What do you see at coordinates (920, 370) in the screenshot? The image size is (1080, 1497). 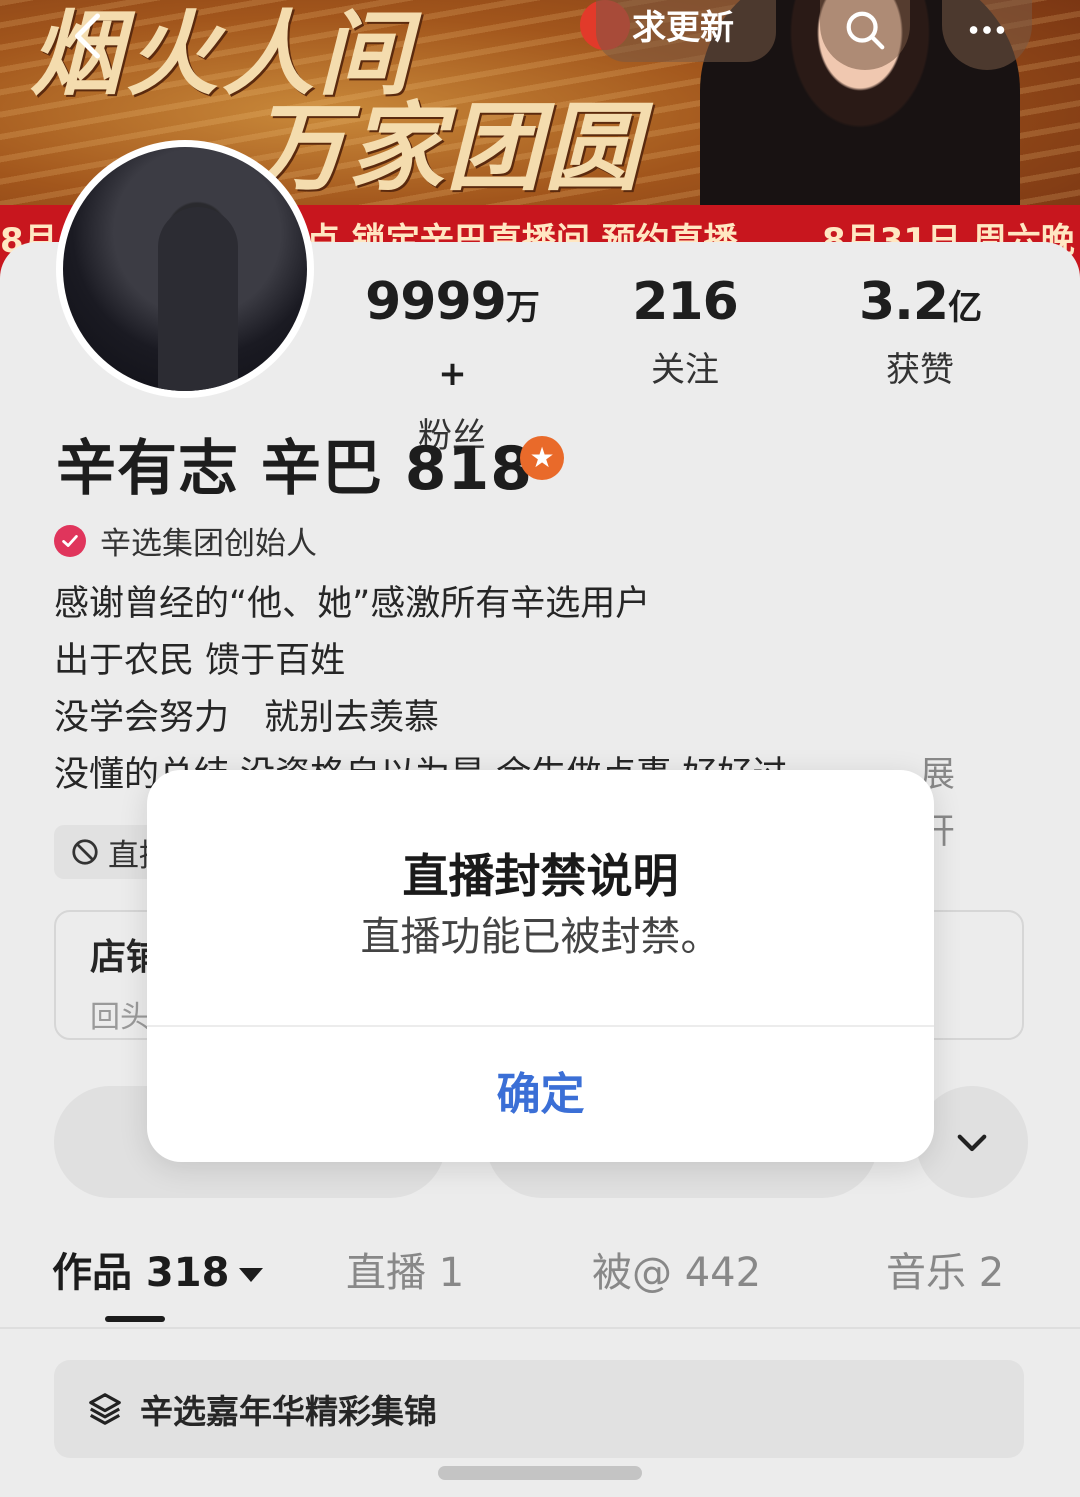 I see `stat-likes-label: 获赞` at bounding box center [920, 370].